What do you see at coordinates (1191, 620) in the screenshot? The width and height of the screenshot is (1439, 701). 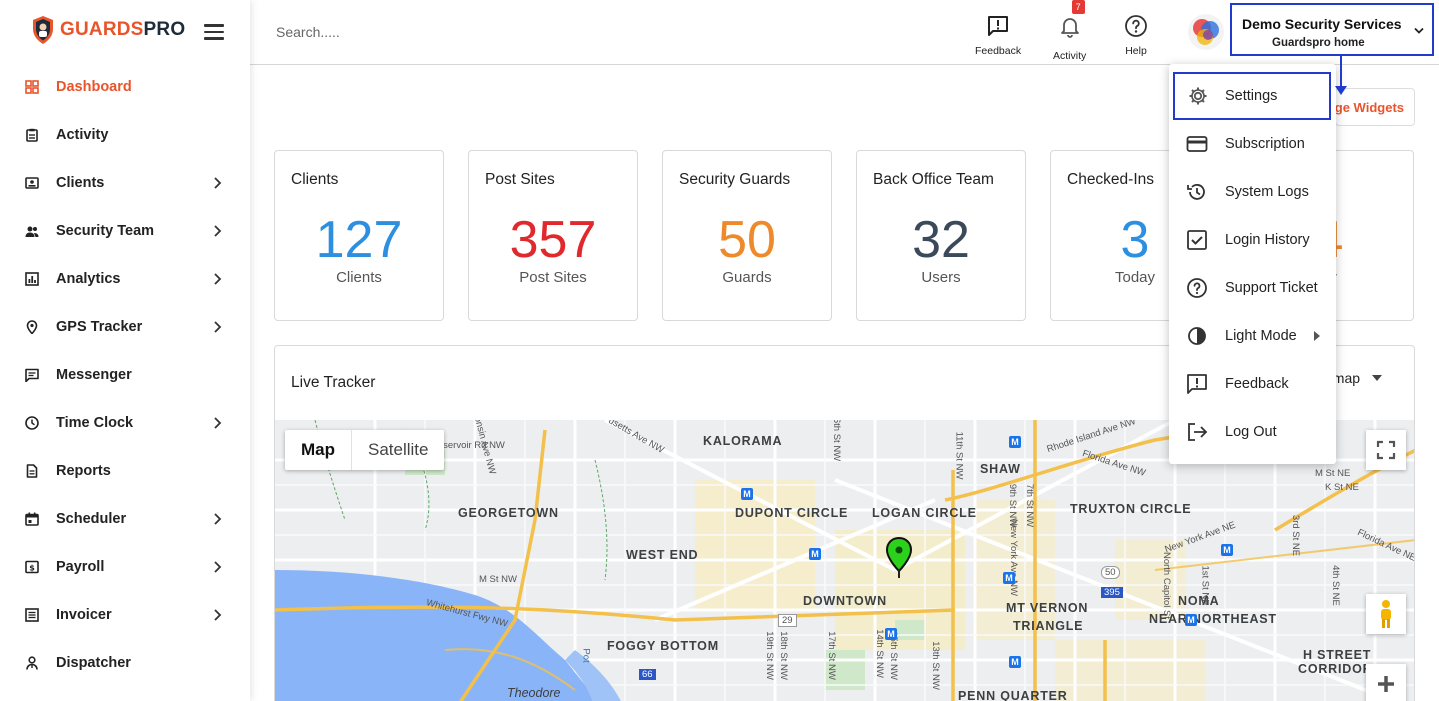 I see `metro-station-icon: M` at bounding box center [1191, 620].